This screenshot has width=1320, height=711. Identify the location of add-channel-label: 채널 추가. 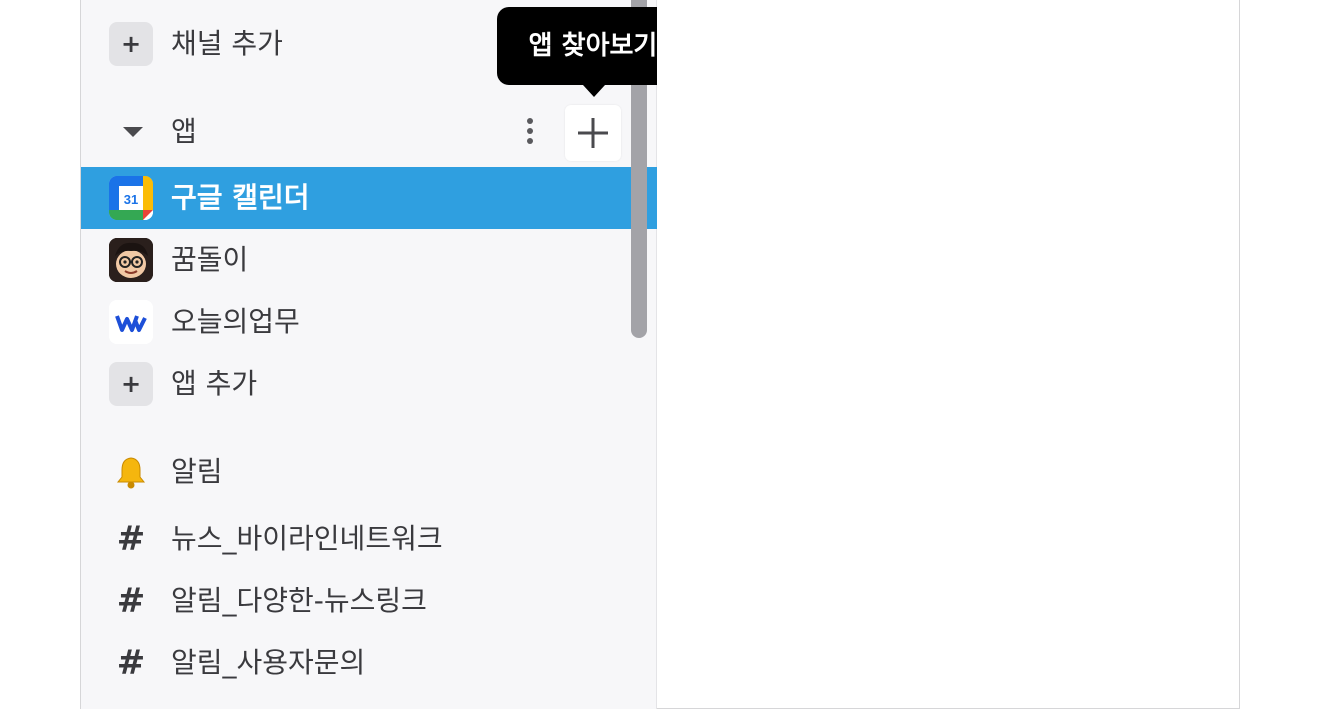
(227, 43).